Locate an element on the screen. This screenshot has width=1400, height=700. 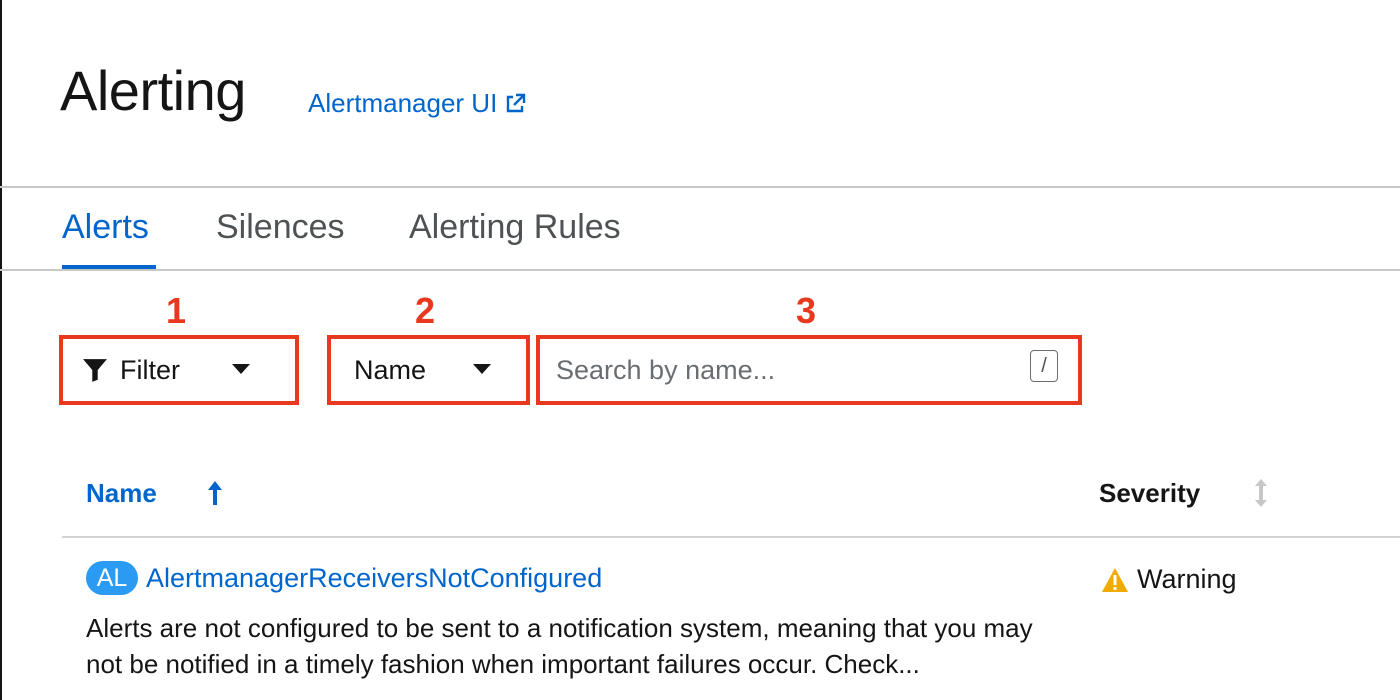
tabs-divider is located at coordinates (700, 270).